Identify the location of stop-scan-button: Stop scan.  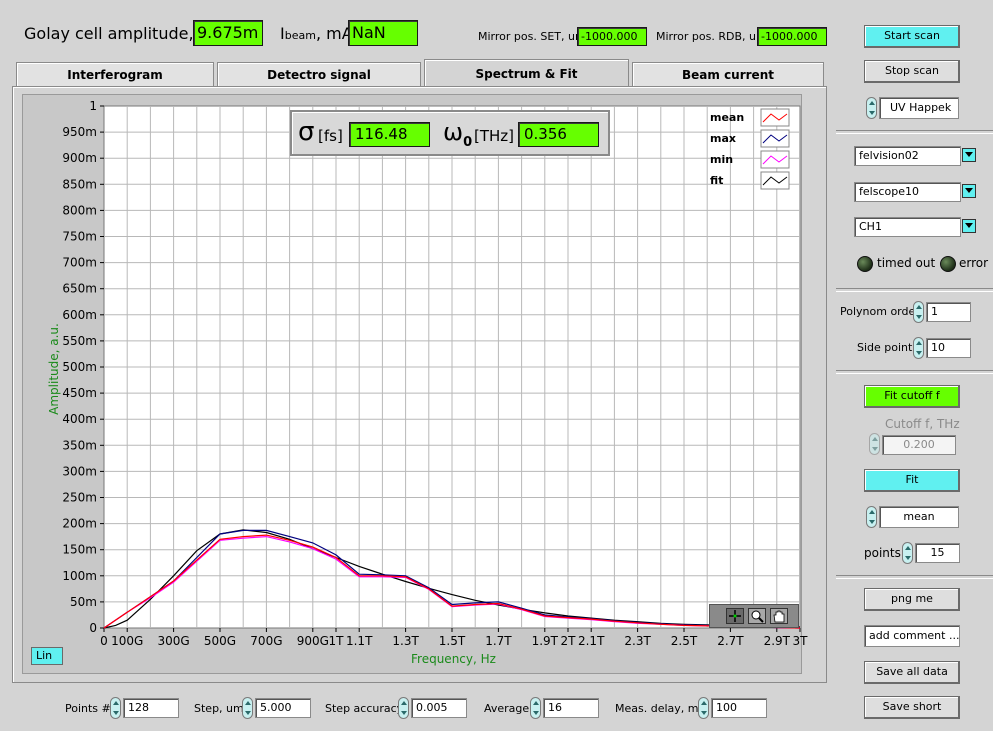
(912, 71).